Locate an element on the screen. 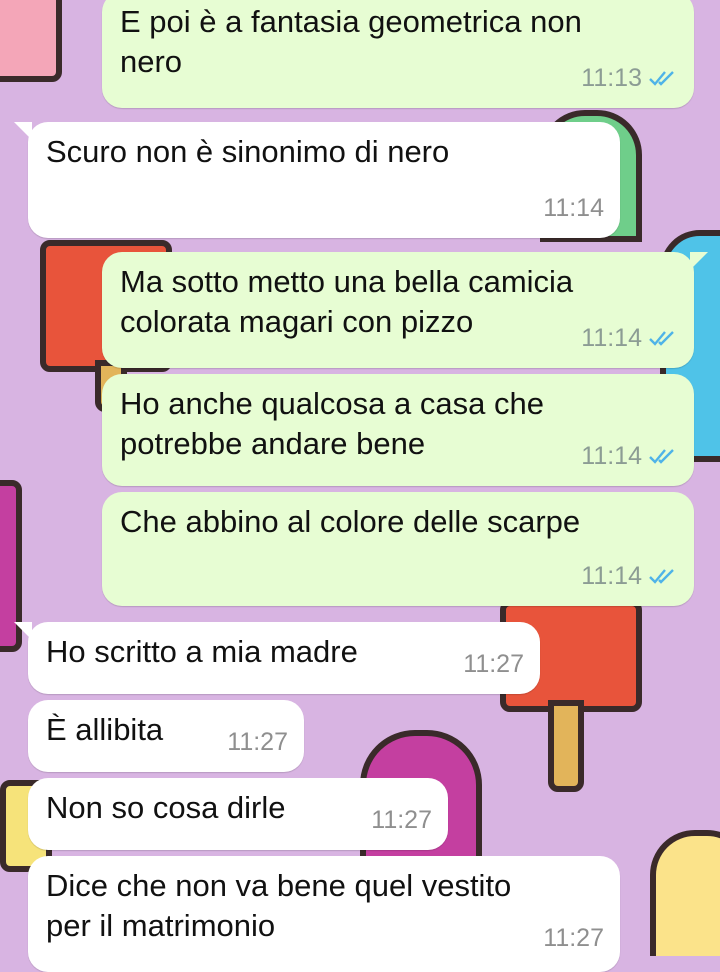  message-bubble-incoming: Non so cosa dirle 11:27 is located at coordinates (238, 814).